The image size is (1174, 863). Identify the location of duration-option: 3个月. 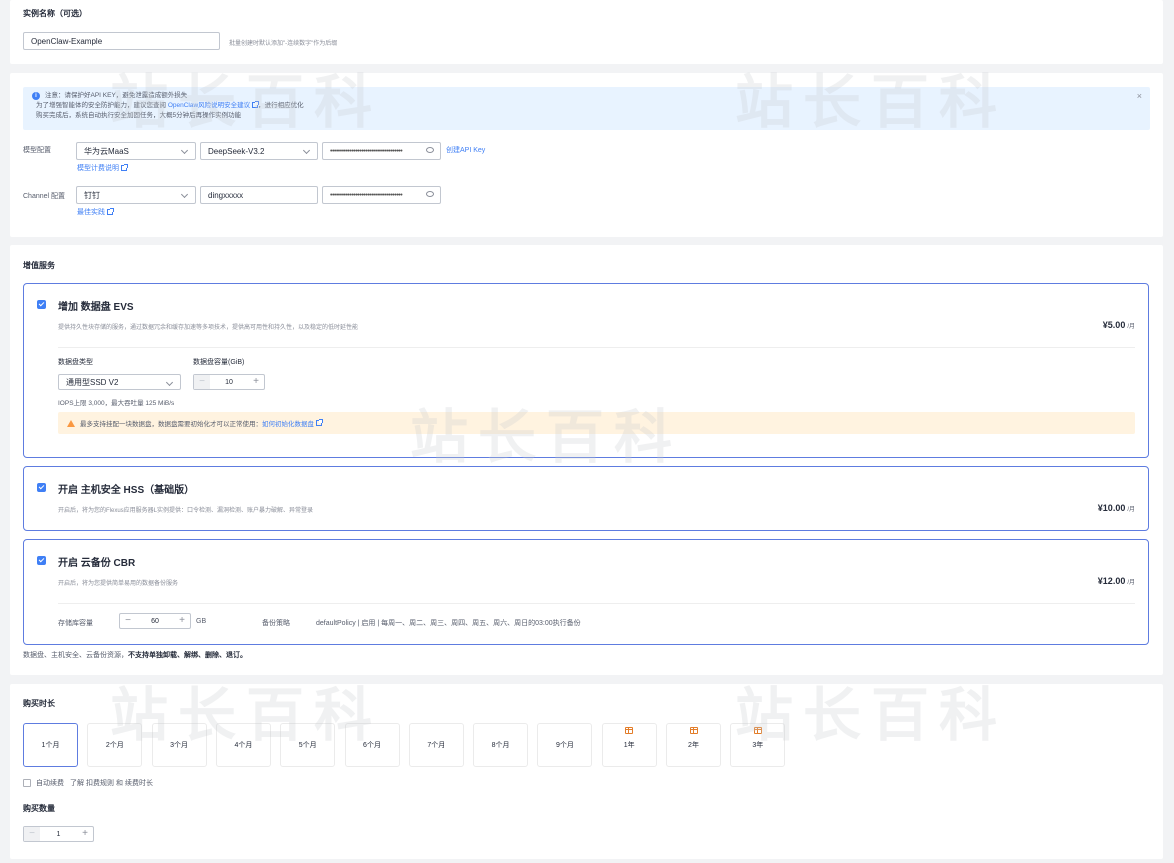
(179, 745).